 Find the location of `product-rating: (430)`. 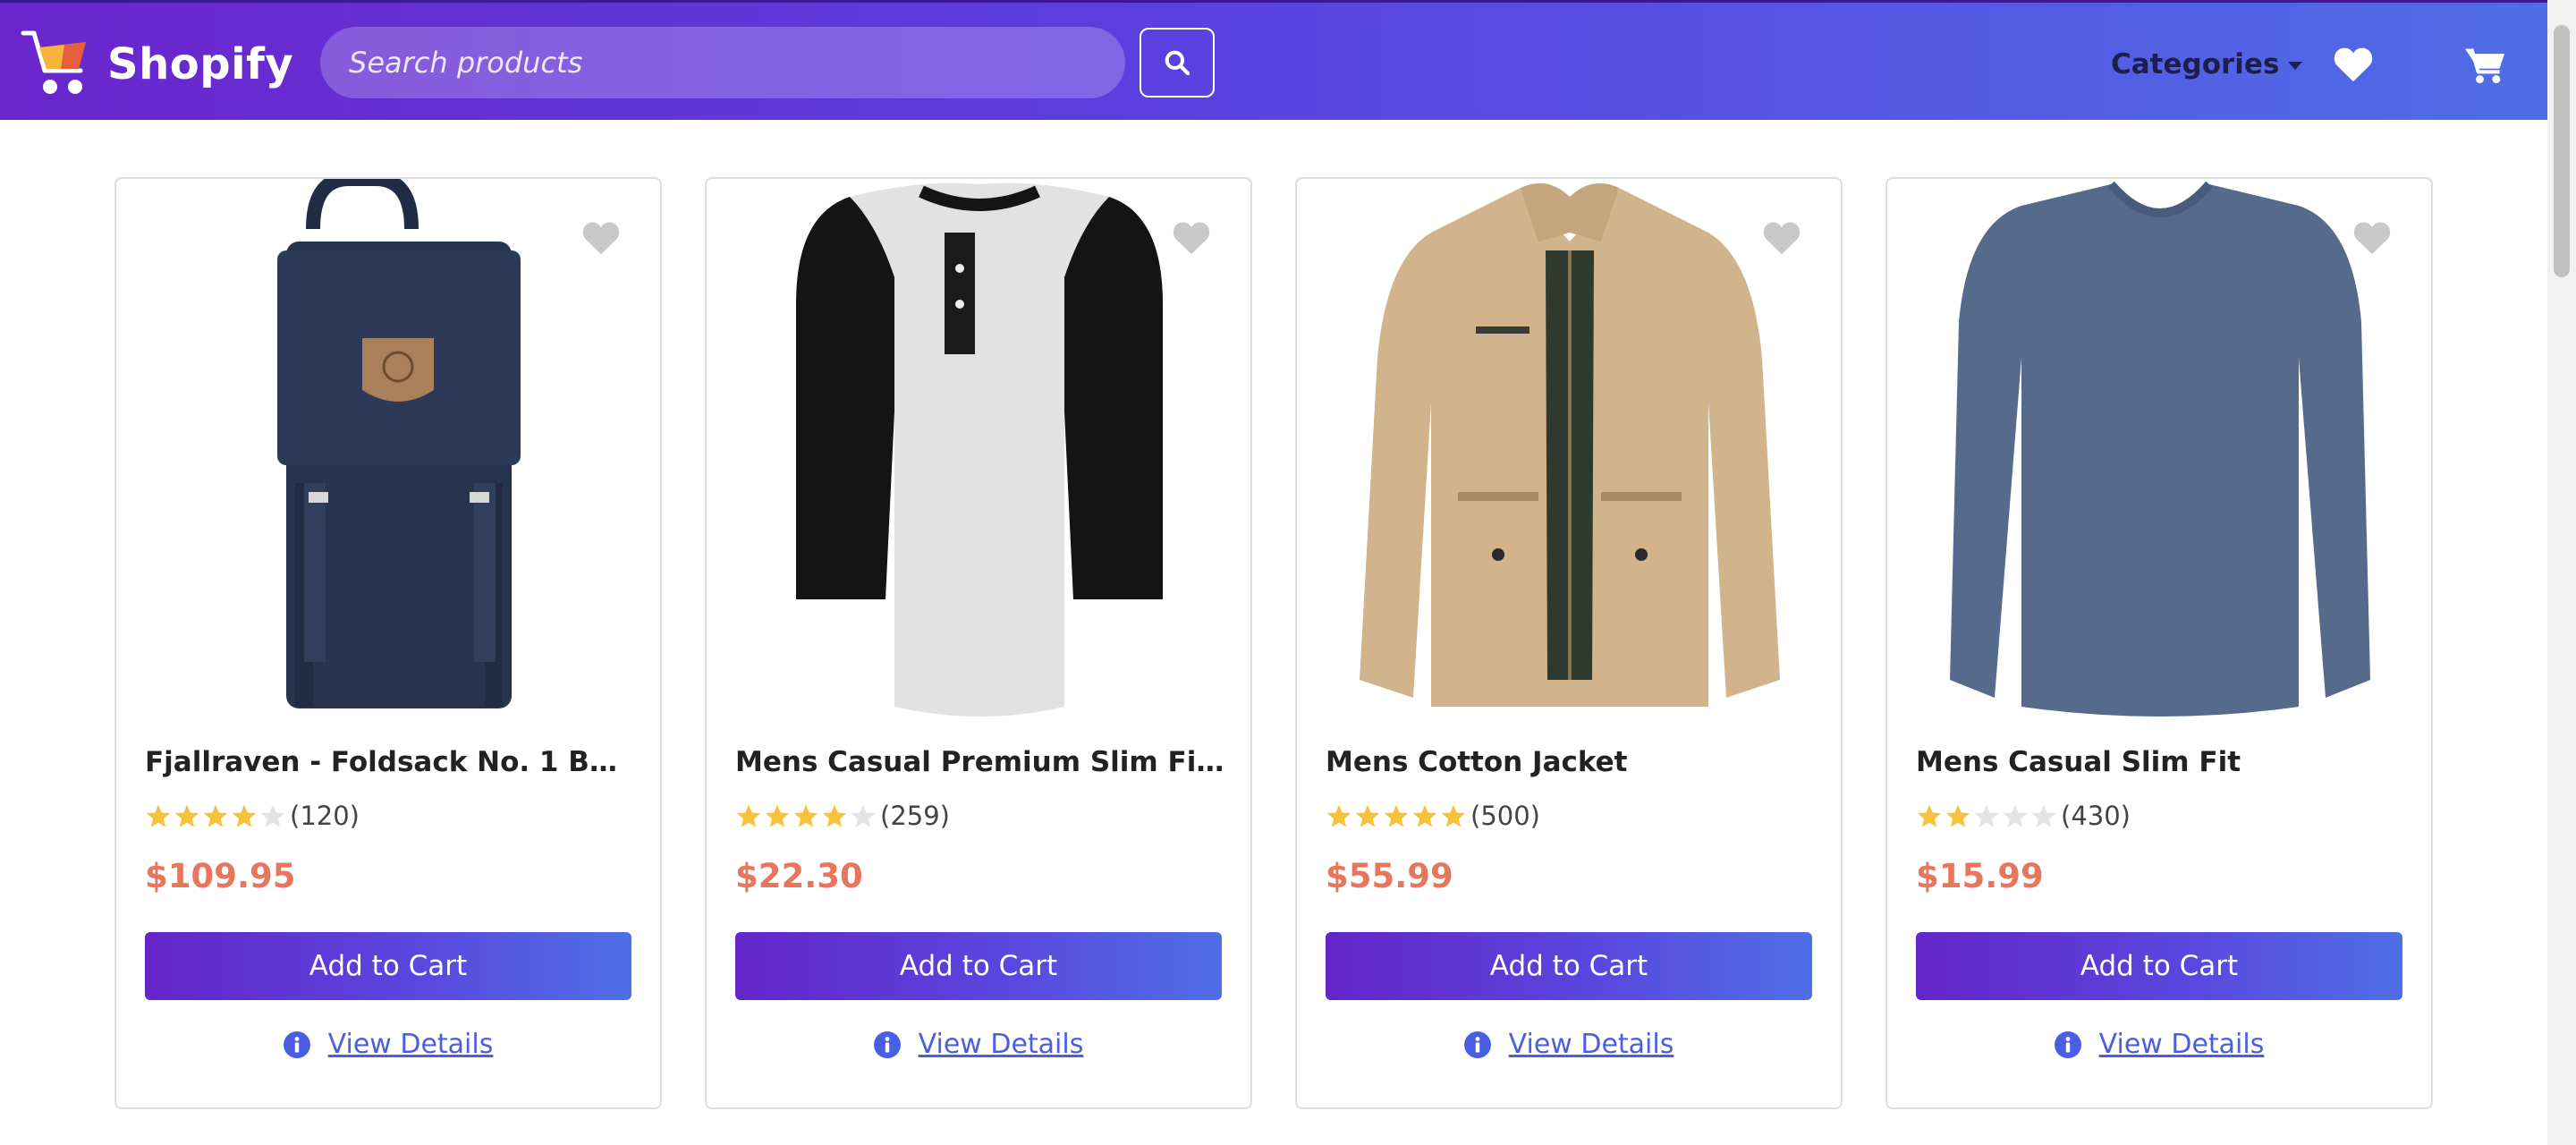

product-rating: (430) is located at coordinates (2023, 815).